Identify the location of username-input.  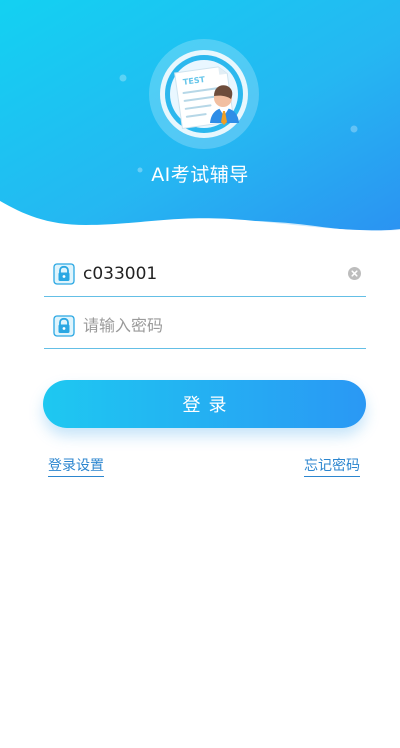
(213, 274).